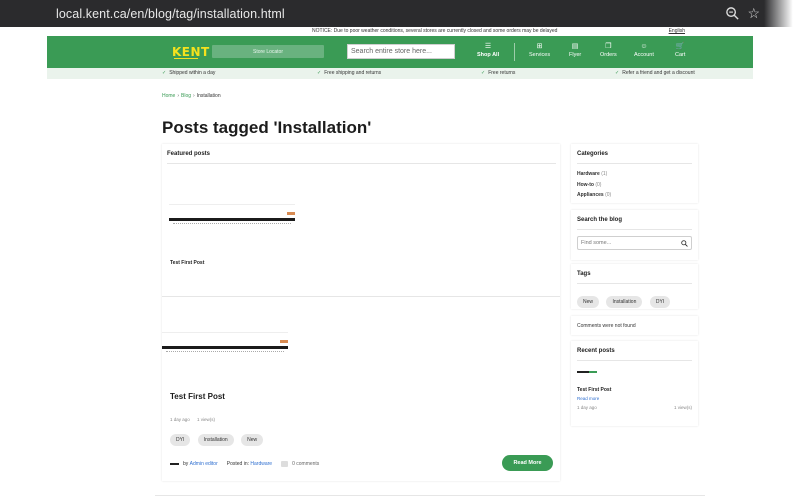  I want to click on menu-icon: ☰, so click(488, 46).